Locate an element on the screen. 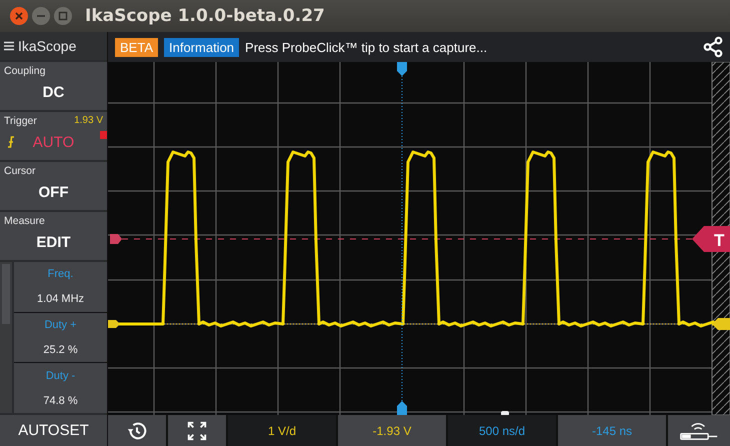  share-icon is located at coordinates (713, 47).